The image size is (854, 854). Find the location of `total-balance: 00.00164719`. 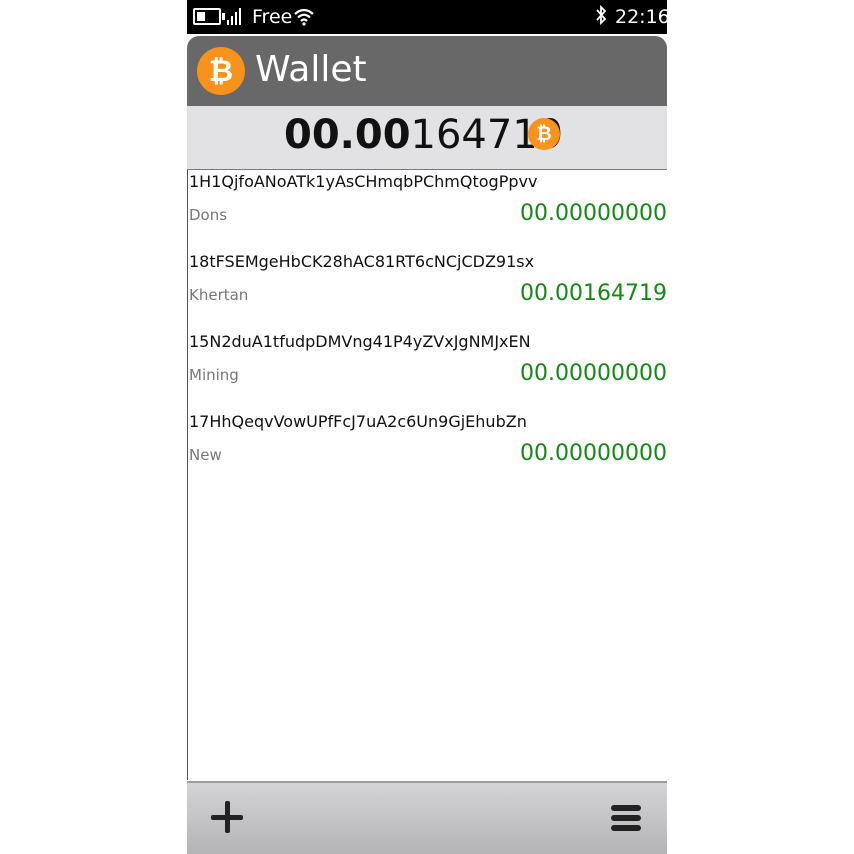

total-balance: 00.00164719 is located at coordinates (423, 135).